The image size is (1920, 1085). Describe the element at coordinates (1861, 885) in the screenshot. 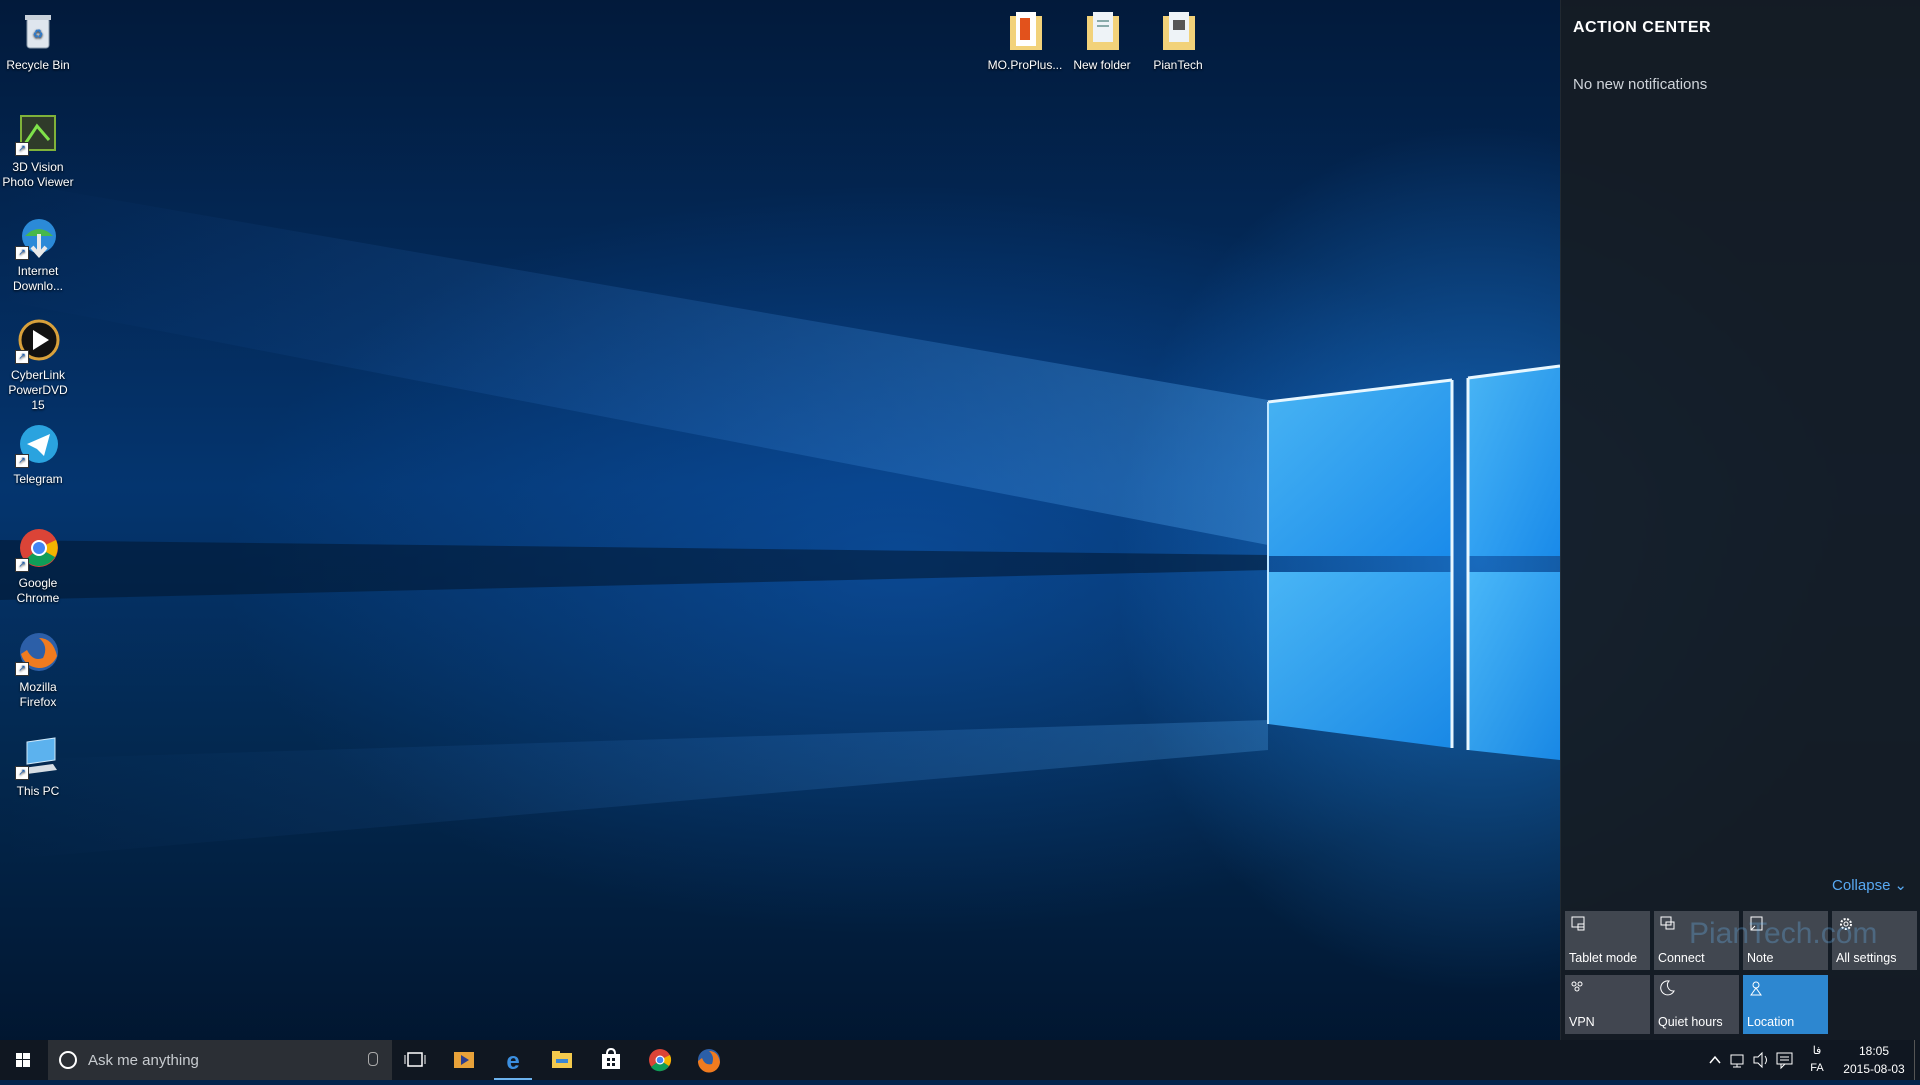

I see `collapse-label: Collapse` at that location.